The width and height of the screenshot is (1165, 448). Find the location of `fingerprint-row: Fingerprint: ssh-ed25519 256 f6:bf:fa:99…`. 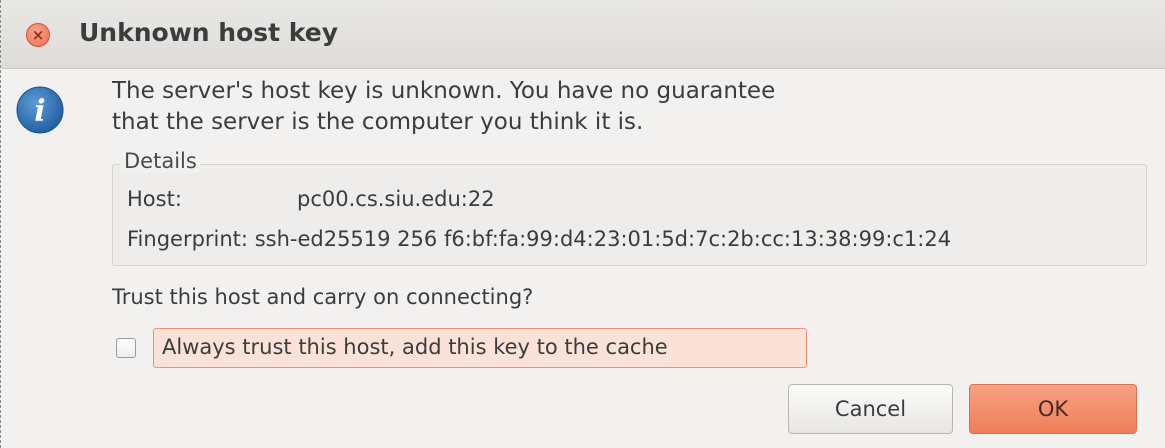

fingerprint-row: Fingerprint: ssh-ed25519 256 f6:bf:fa:99… is located at coordinates (539, 239).